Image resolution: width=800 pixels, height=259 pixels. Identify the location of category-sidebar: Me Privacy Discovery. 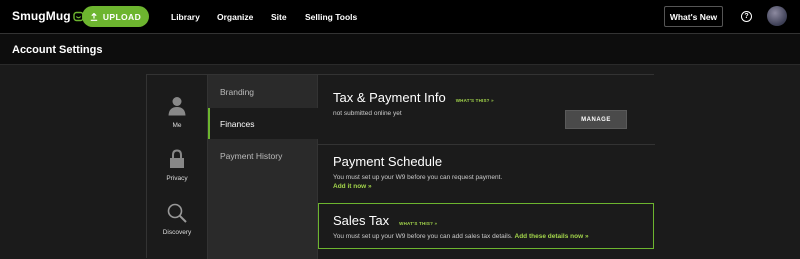
(177, 167).